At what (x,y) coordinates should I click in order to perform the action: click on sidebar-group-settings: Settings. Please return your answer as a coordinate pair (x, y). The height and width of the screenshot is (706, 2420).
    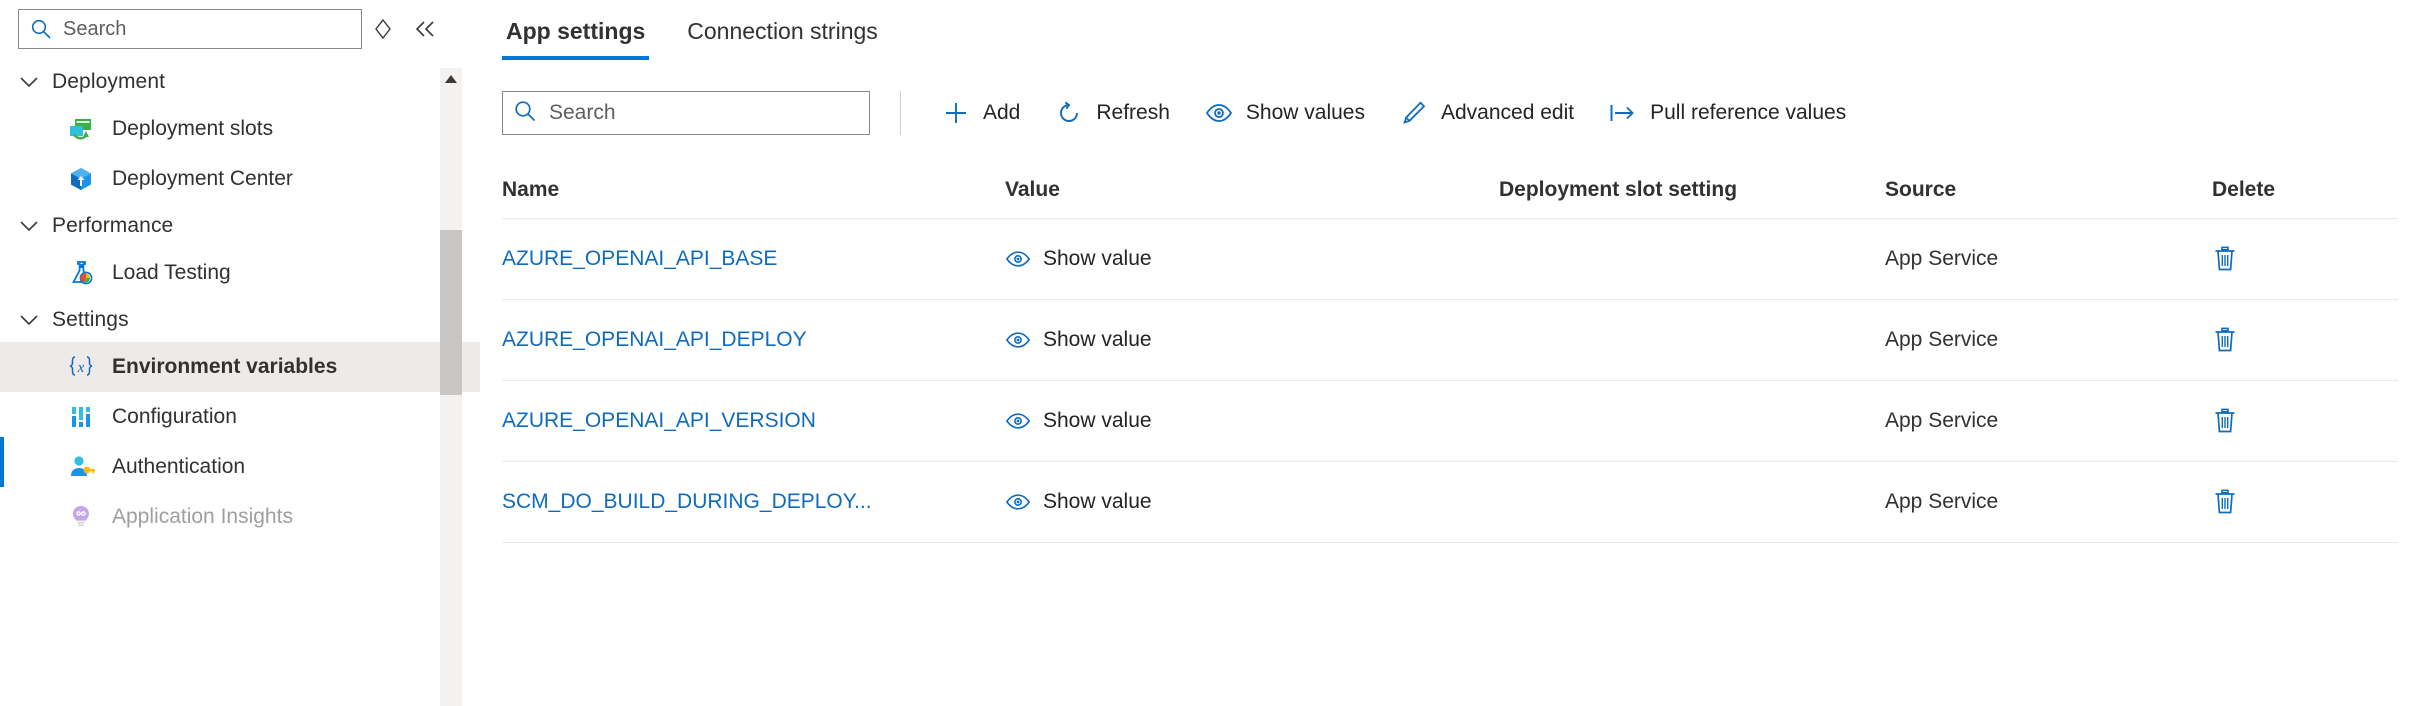
    Looking at the image, I should click on (240, 320).